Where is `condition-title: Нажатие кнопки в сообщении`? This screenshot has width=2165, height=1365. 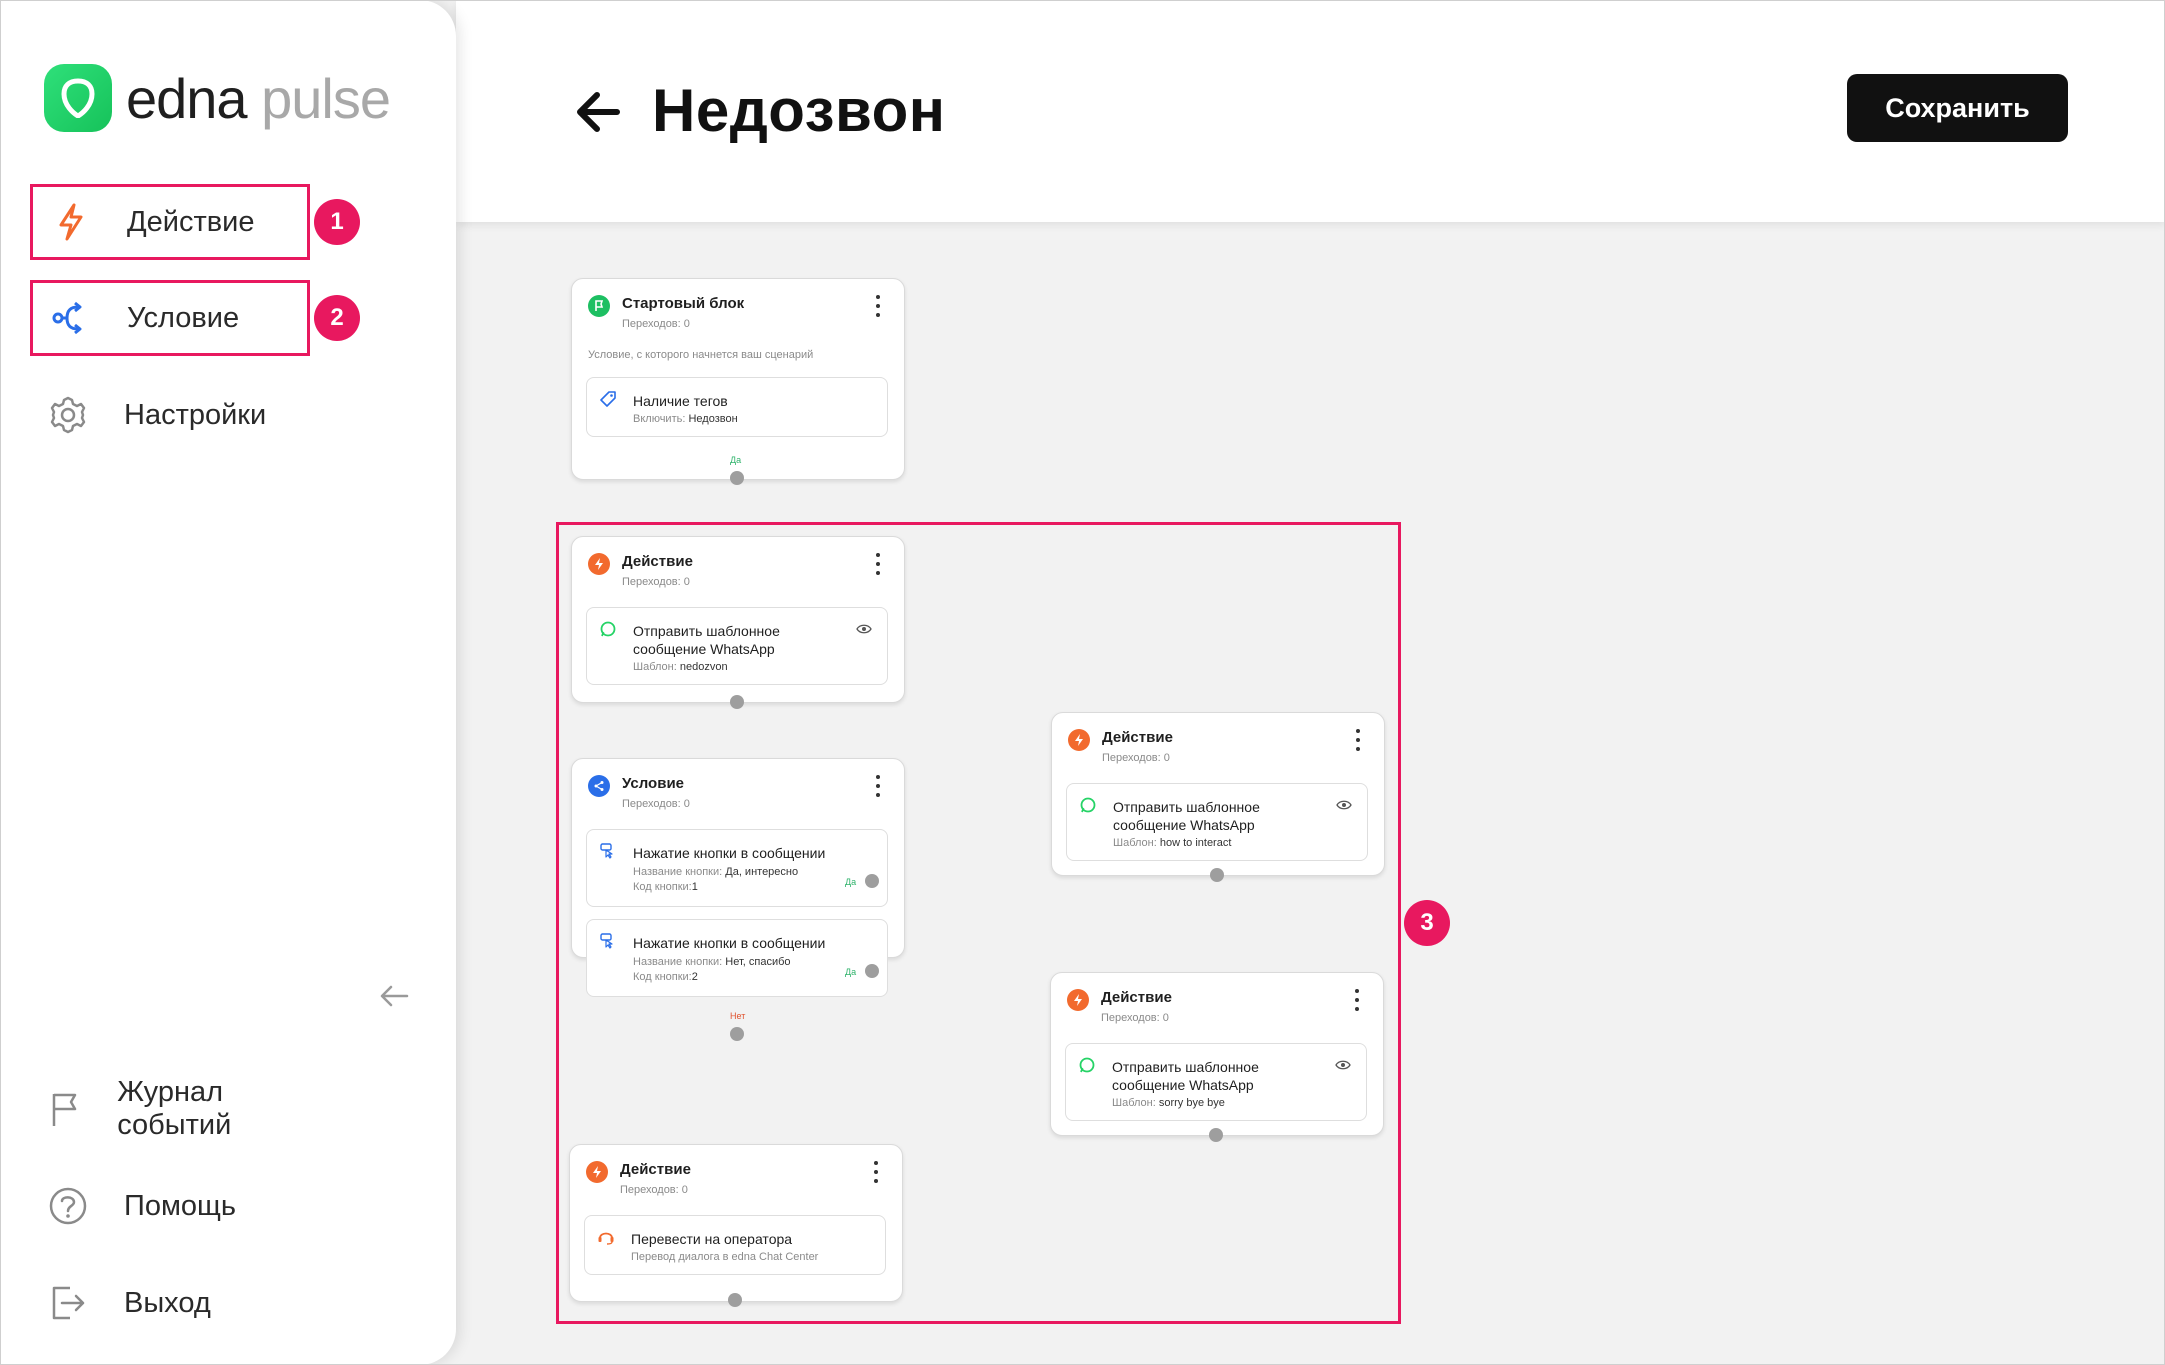 condition-title: Нажатие кнопки в сообщении is located at coordinates (729, 943).